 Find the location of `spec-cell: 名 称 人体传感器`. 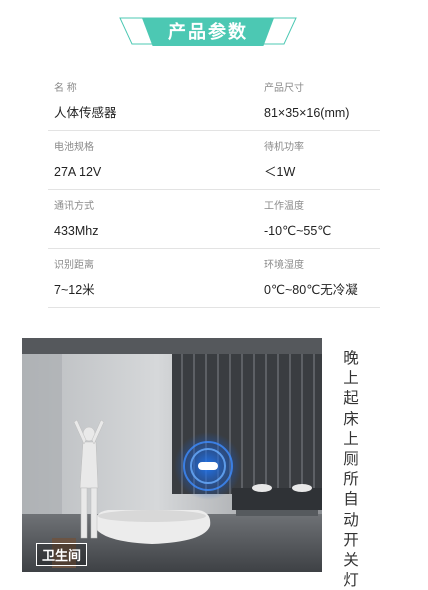

spec-cell: 名 称 人体传感器 is located at coordinates (85, 96).